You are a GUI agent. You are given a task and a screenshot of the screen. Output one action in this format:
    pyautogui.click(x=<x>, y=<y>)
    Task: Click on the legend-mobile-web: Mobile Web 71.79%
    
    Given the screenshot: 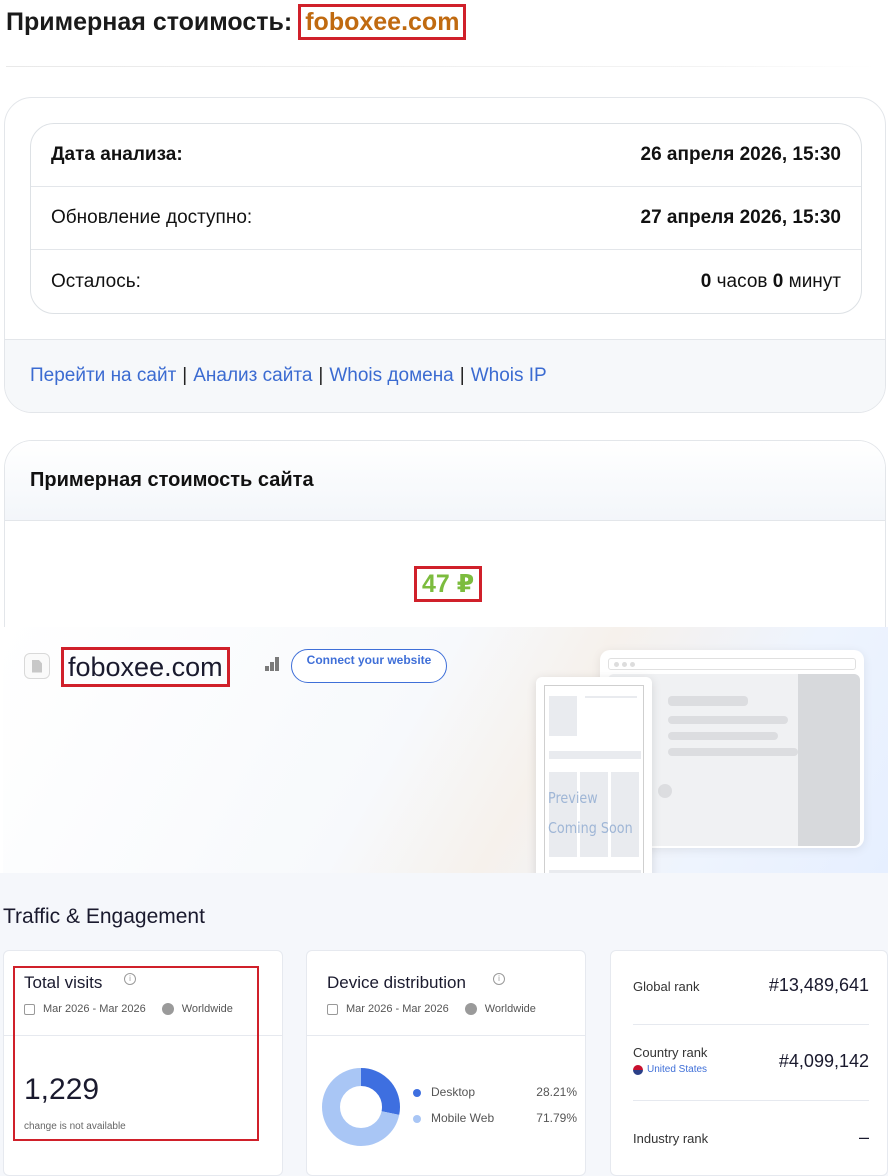 What is the action you would take?
    pyautogui.click(x=495, y=1118)
    